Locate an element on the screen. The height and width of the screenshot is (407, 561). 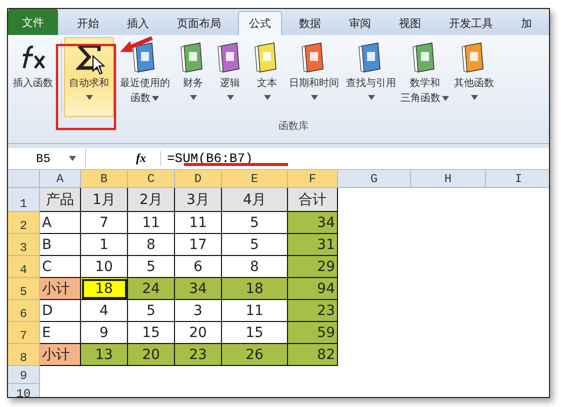
column-header: C is located at coordinates (151, 179).